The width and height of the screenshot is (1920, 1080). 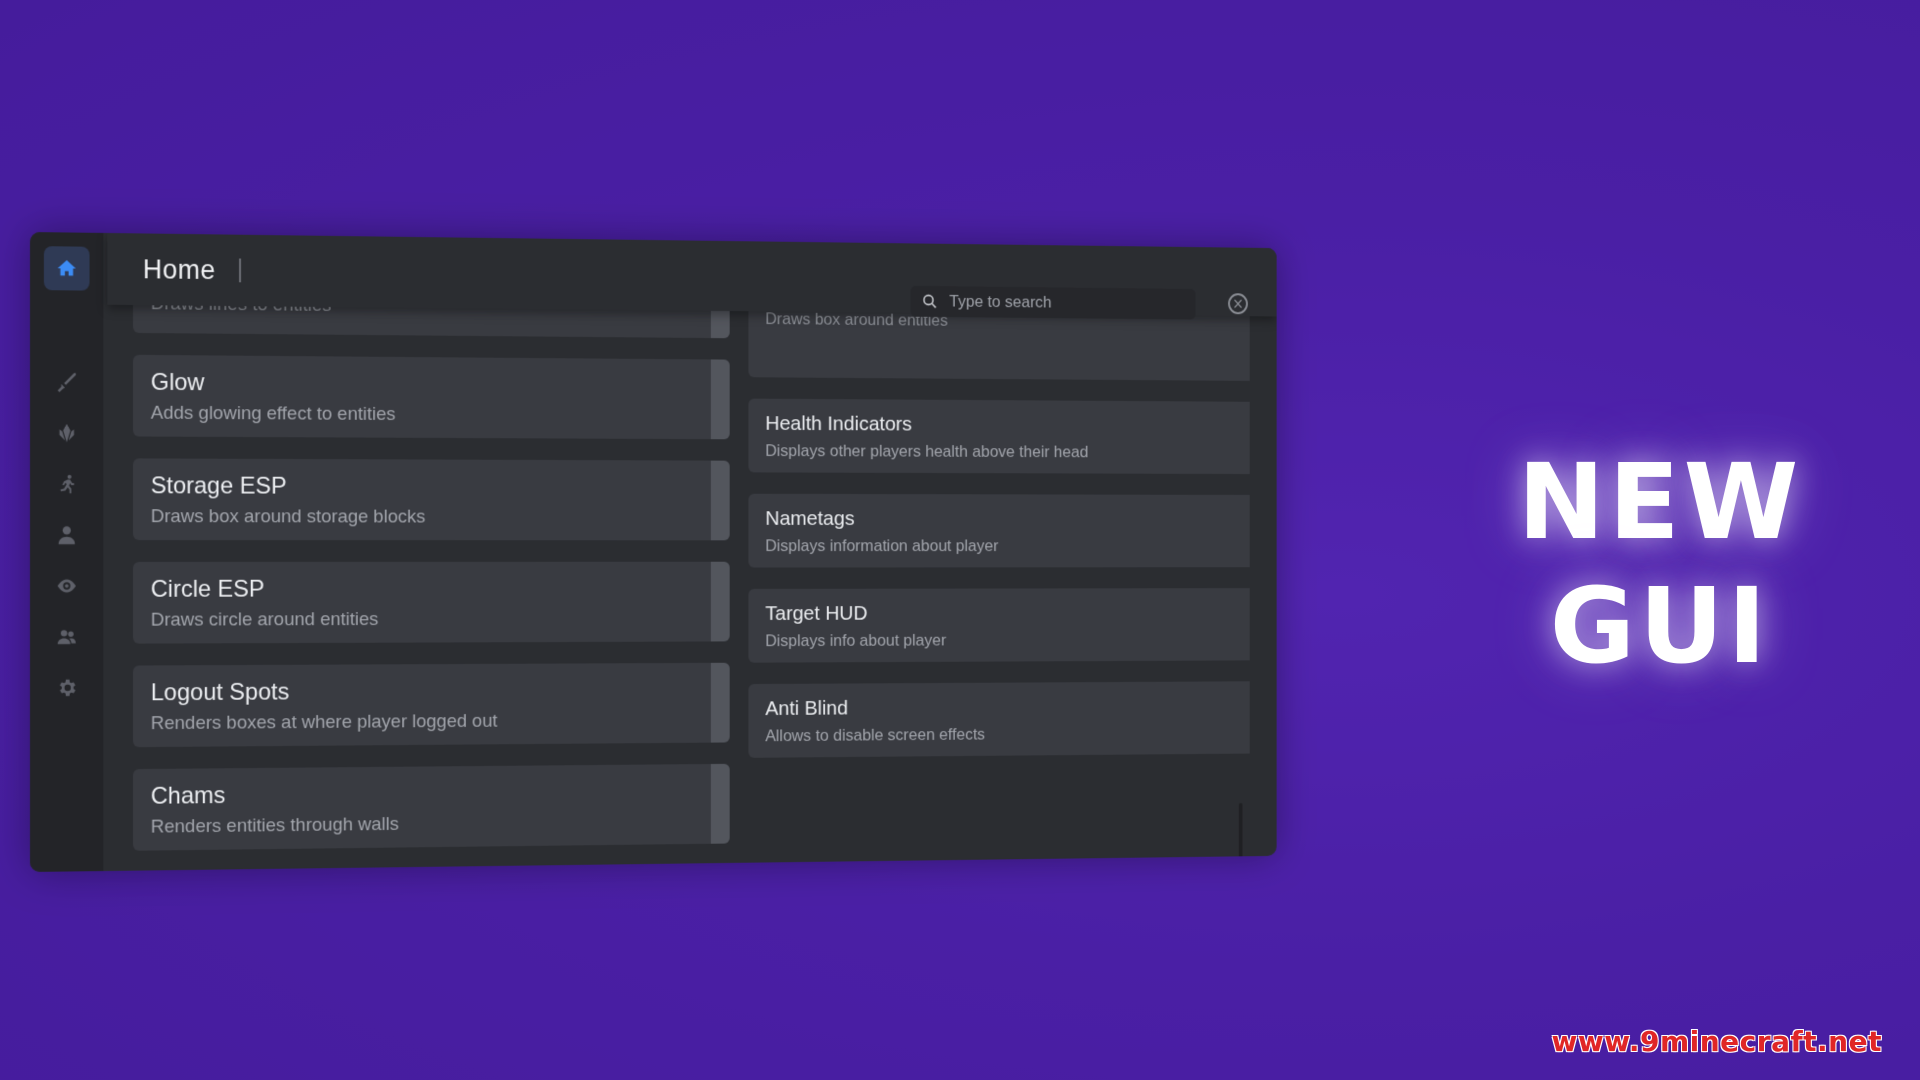 I want to click on sword-icon, so click(x=66, y=383).